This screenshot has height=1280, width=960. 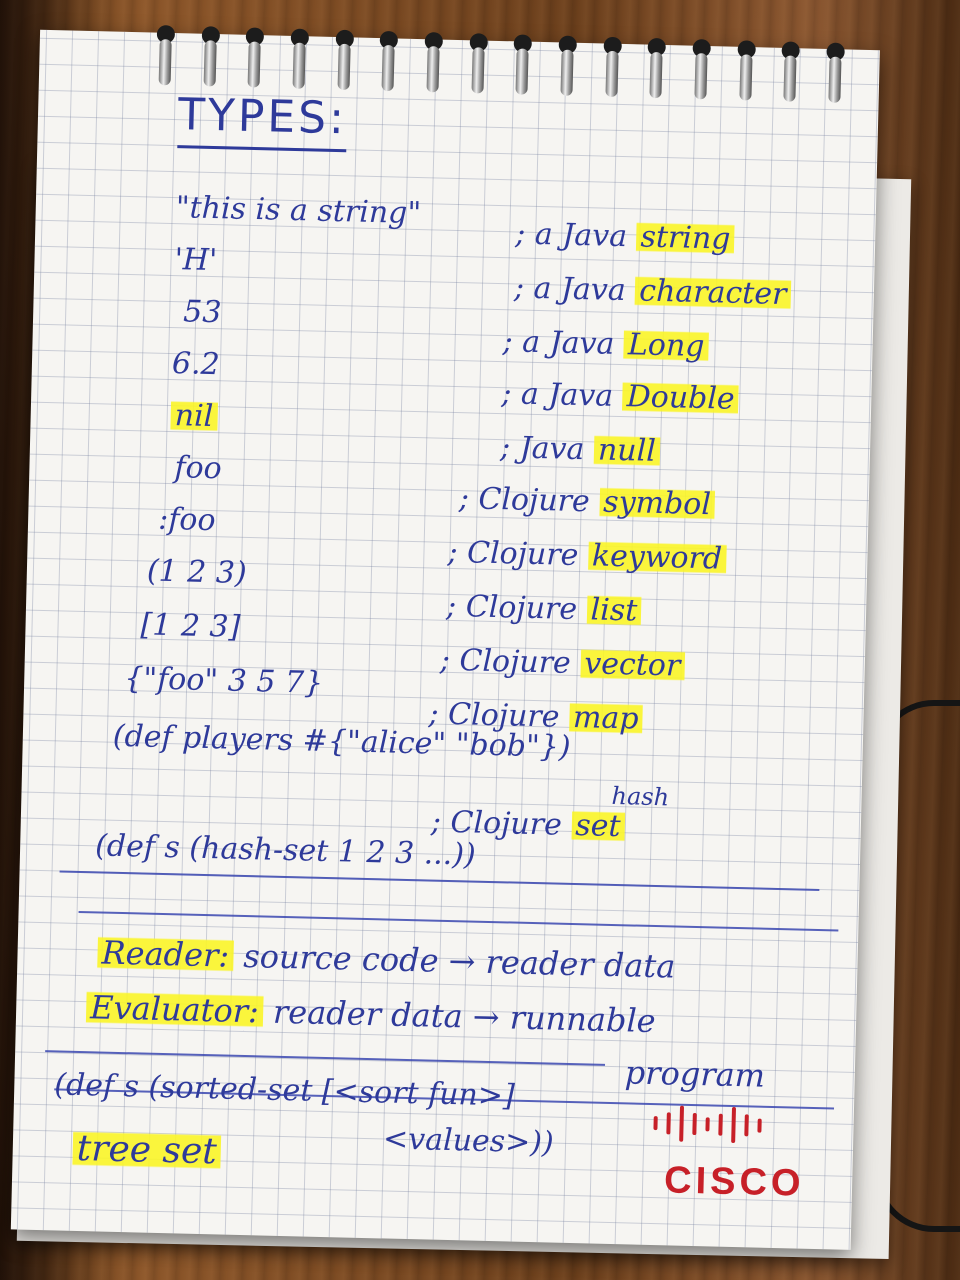 What do you see at coordinates (632, 665) in the screenshot?
I see `highlight-vector: vector` at bounding box center [632, 665].